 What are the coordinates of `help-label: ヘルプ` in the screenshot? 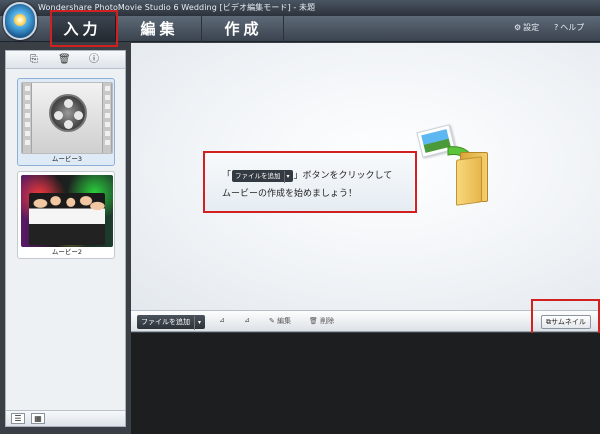 It's located at (572, 27).